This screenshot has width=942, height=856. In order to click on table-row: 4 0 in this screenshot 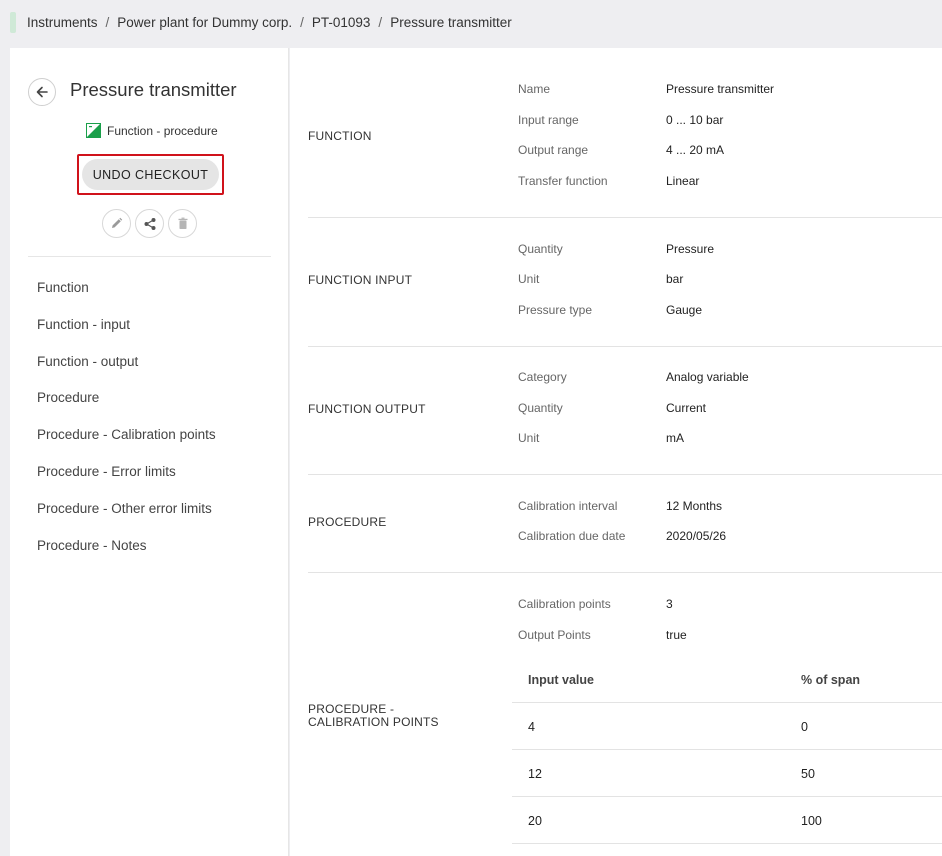, I will do `click(727, 726)`.